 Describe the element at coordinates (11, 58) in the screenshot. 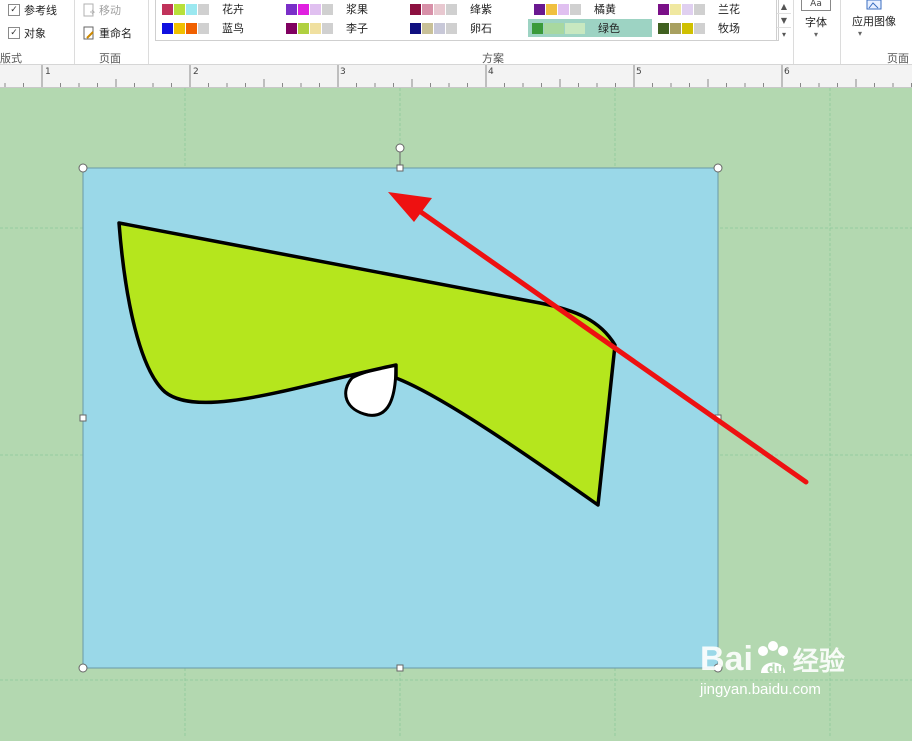

I see `layout-group-label: 版式` at that location.